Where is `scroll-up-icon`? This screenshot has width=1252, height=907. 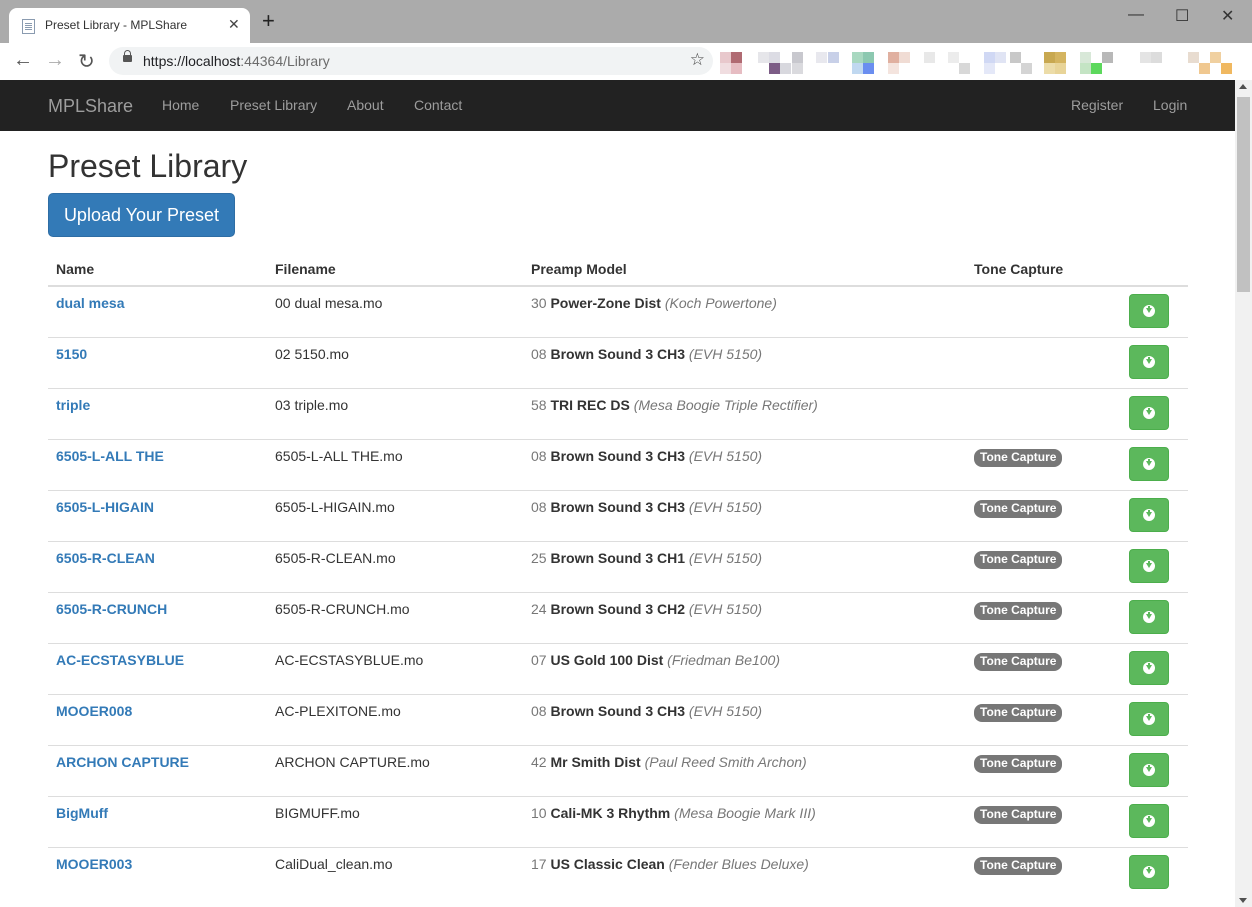
scroll-up-icon is located at coordinates (1243, 86).